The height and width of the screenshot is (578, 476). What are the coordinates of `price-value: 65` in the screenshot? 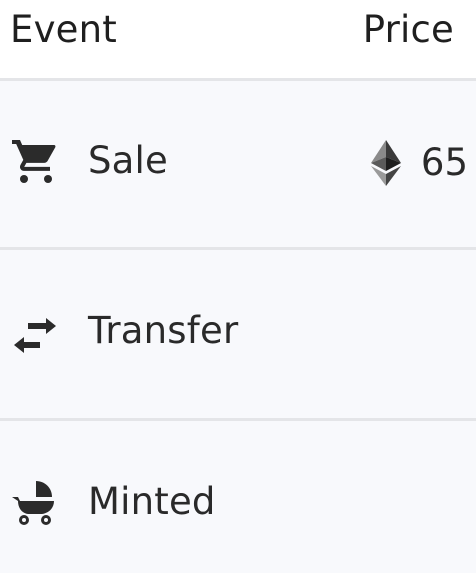 It's located at (444, 162).